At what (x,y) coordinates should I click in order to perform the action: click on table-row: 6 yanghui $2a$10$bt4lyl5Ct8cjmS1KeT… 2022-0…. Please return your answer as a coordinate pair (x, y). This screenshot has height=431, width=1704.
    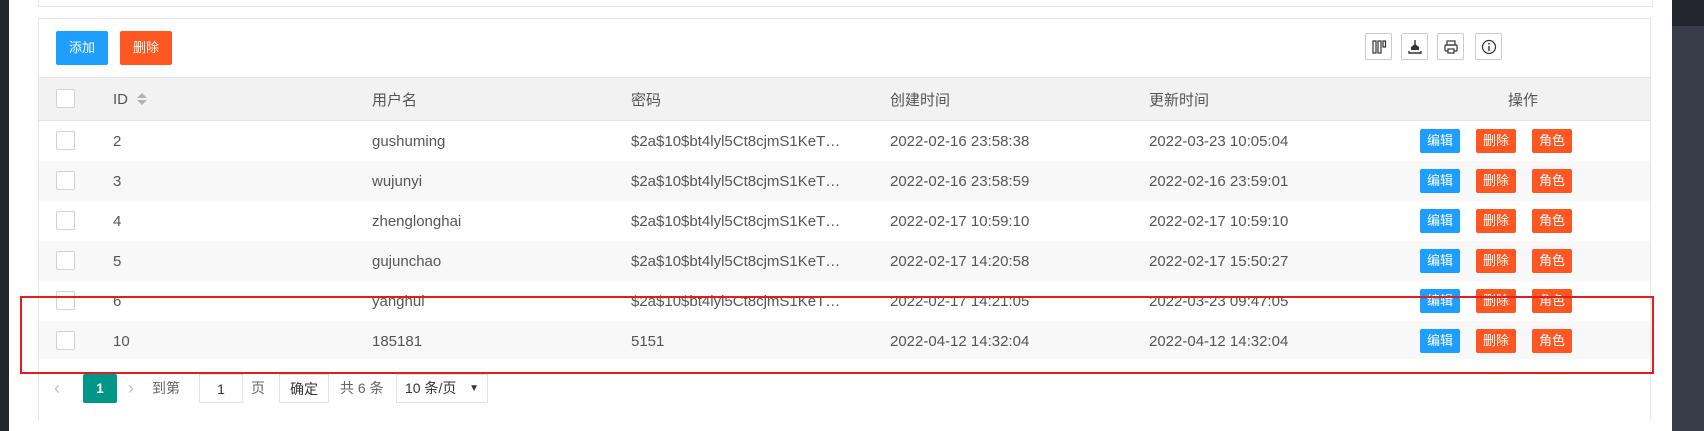
    Looking at the image, I should click on (844, 301).